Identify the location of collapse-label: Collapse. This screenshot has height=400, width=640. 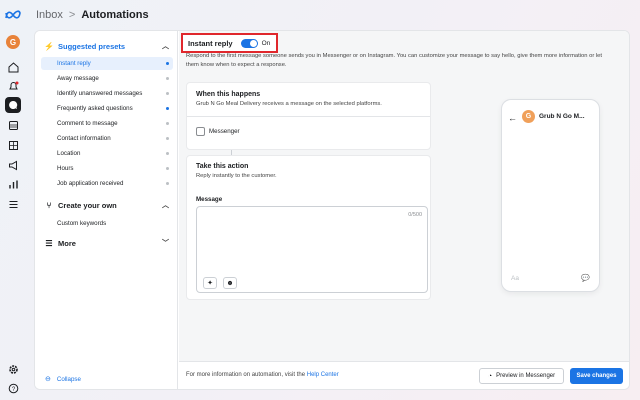
(68, 379).